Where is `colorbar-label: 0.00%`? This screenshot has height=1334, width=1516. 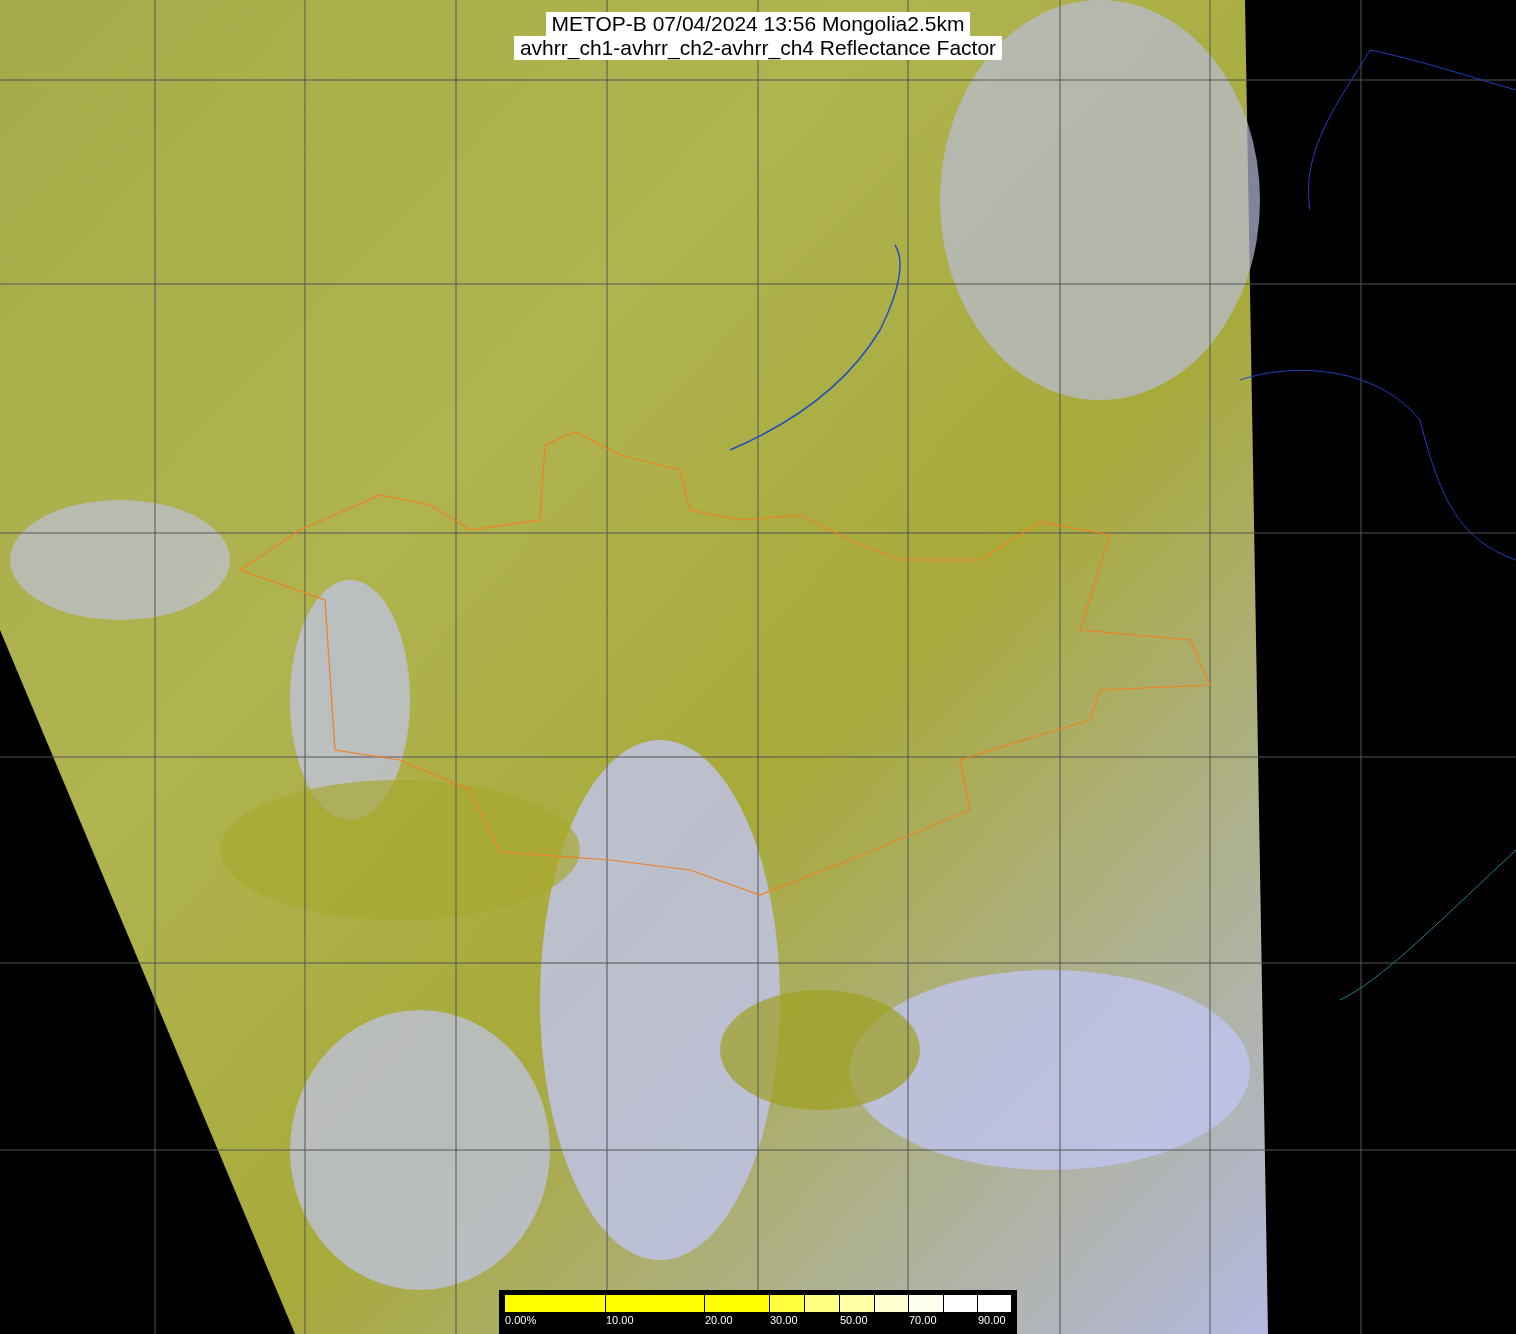
colorbar-label: 0.00% is located at coordinates (521, 1320).